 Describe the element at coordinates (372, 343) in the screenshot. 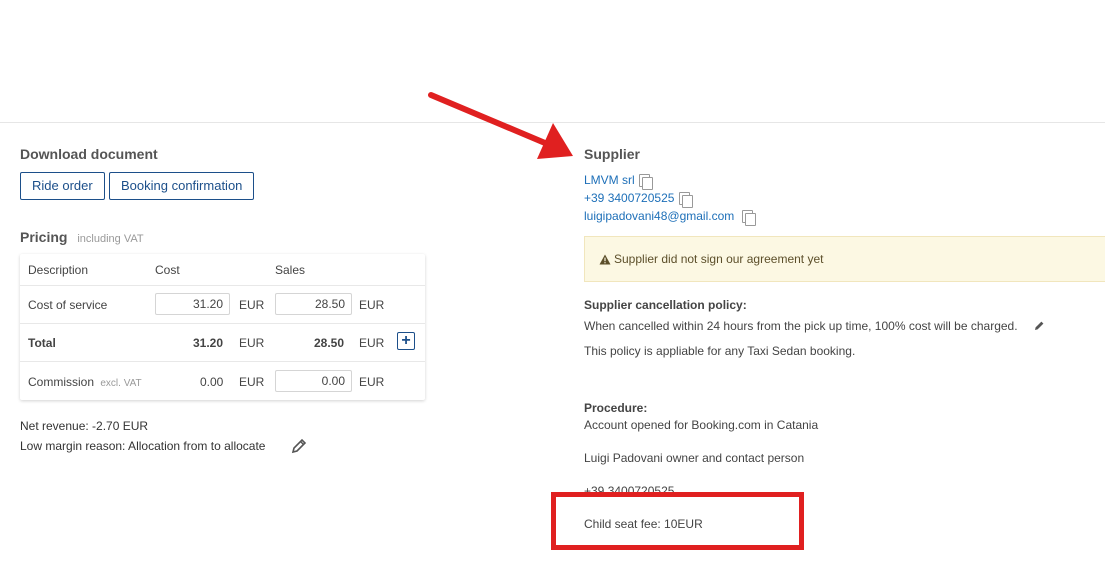

I see `total-sales-currency: EUR` at that location.